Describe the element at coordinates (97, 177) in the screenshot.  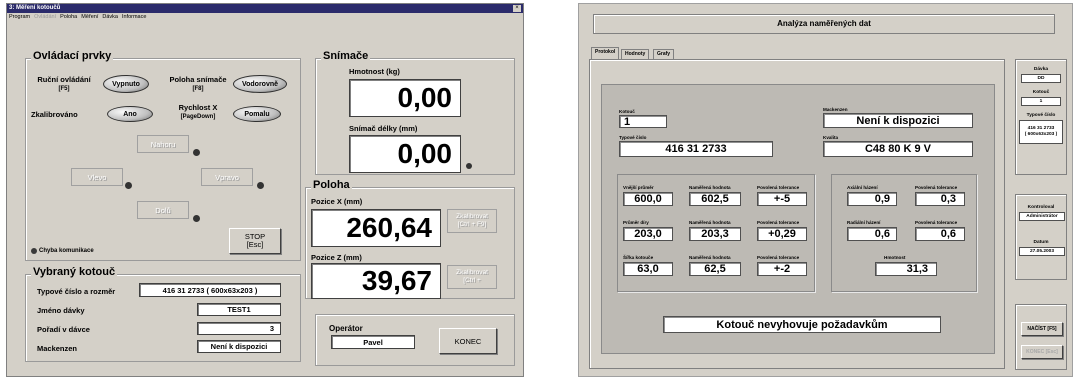
I see `left-button: Vlevo` at that location.